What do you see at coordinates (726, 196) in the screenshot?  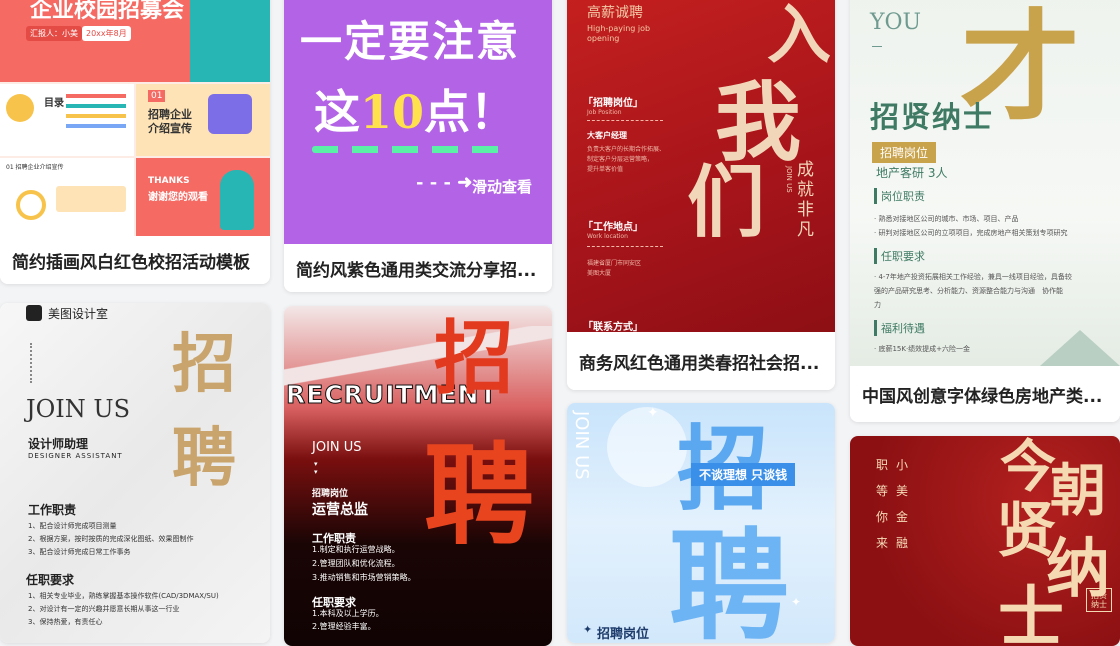 I see `poster-big-char-3: 们` at bounding box center [726, 196].